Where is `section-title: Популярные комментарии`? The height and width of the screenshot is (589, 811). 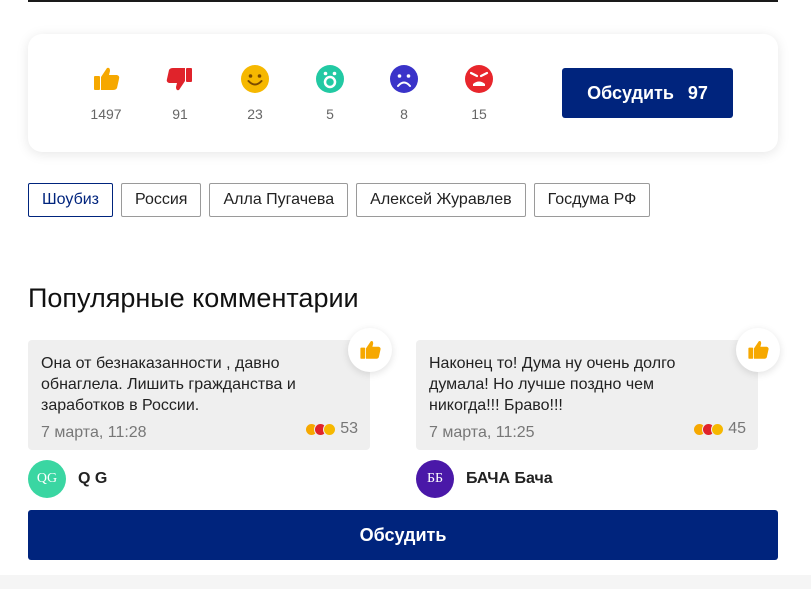
section-title: Популярные комментарии is located at coordinates (193, 298).